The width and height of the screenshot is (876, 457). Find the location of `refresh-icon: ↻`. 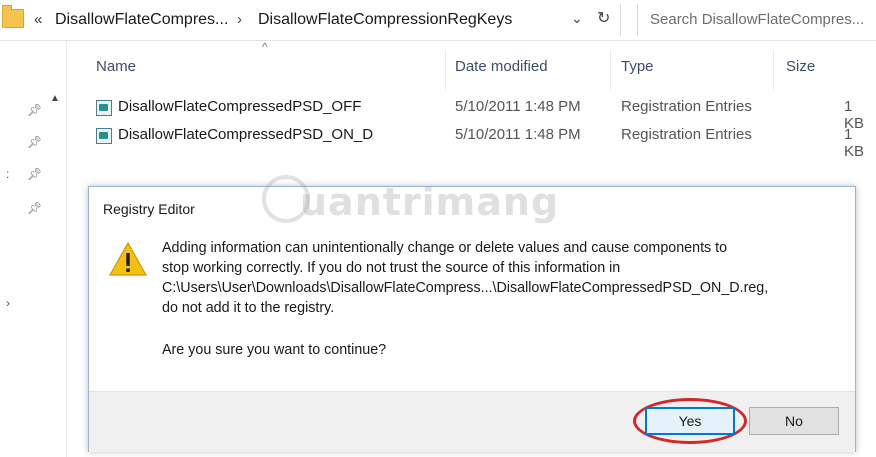

refresh-icon: ↻ is located at coordinates (603, 18).